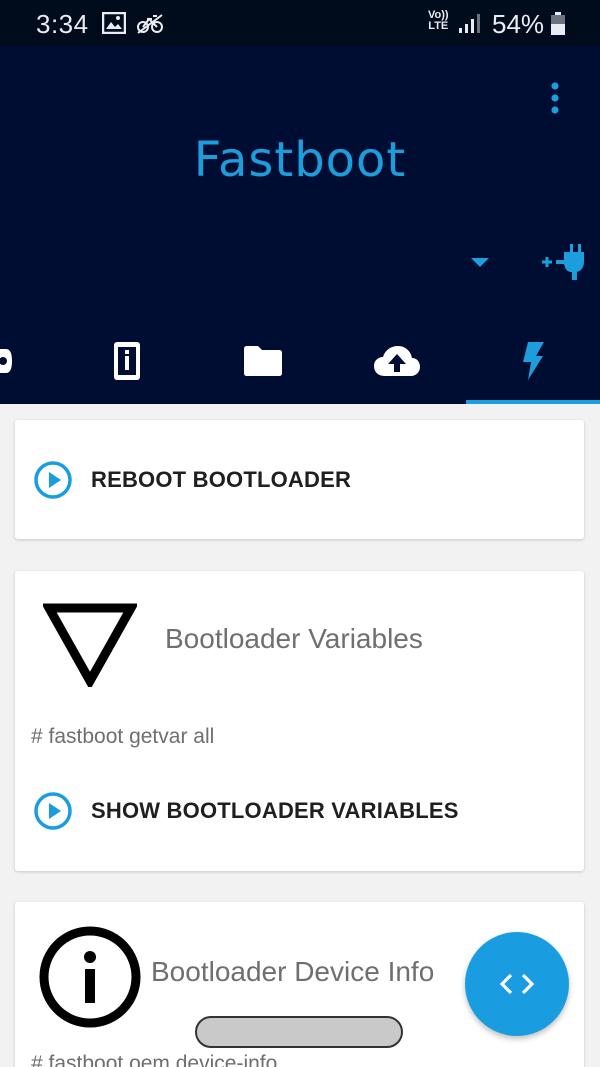  What do you see at coordinates (480, 262) in the screenshot?
I see `dropdown-arrow-icon` at bounding box center [480, 262].